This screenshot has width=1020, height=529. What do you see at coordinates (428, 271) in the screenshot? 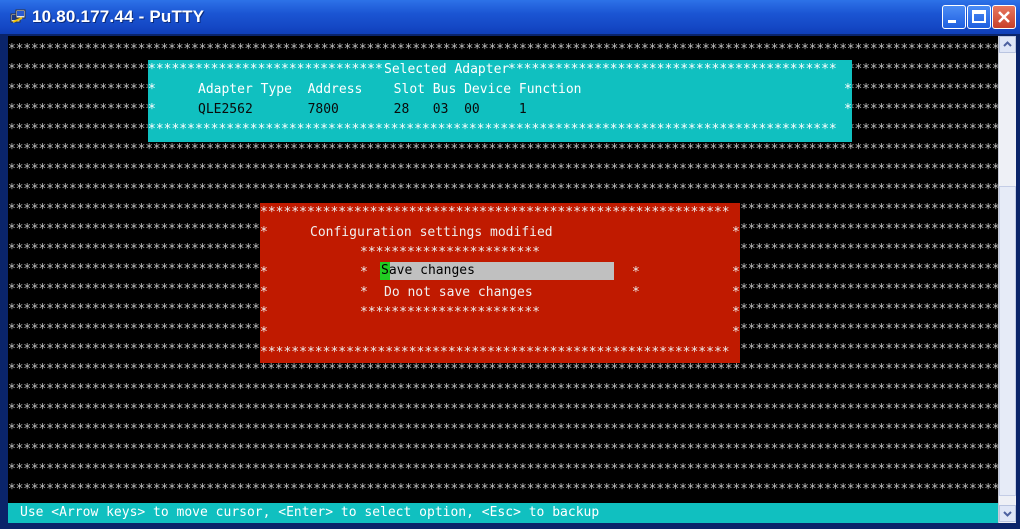
I see `menu-option-save: Save changes` at bounding box center [428, 271].